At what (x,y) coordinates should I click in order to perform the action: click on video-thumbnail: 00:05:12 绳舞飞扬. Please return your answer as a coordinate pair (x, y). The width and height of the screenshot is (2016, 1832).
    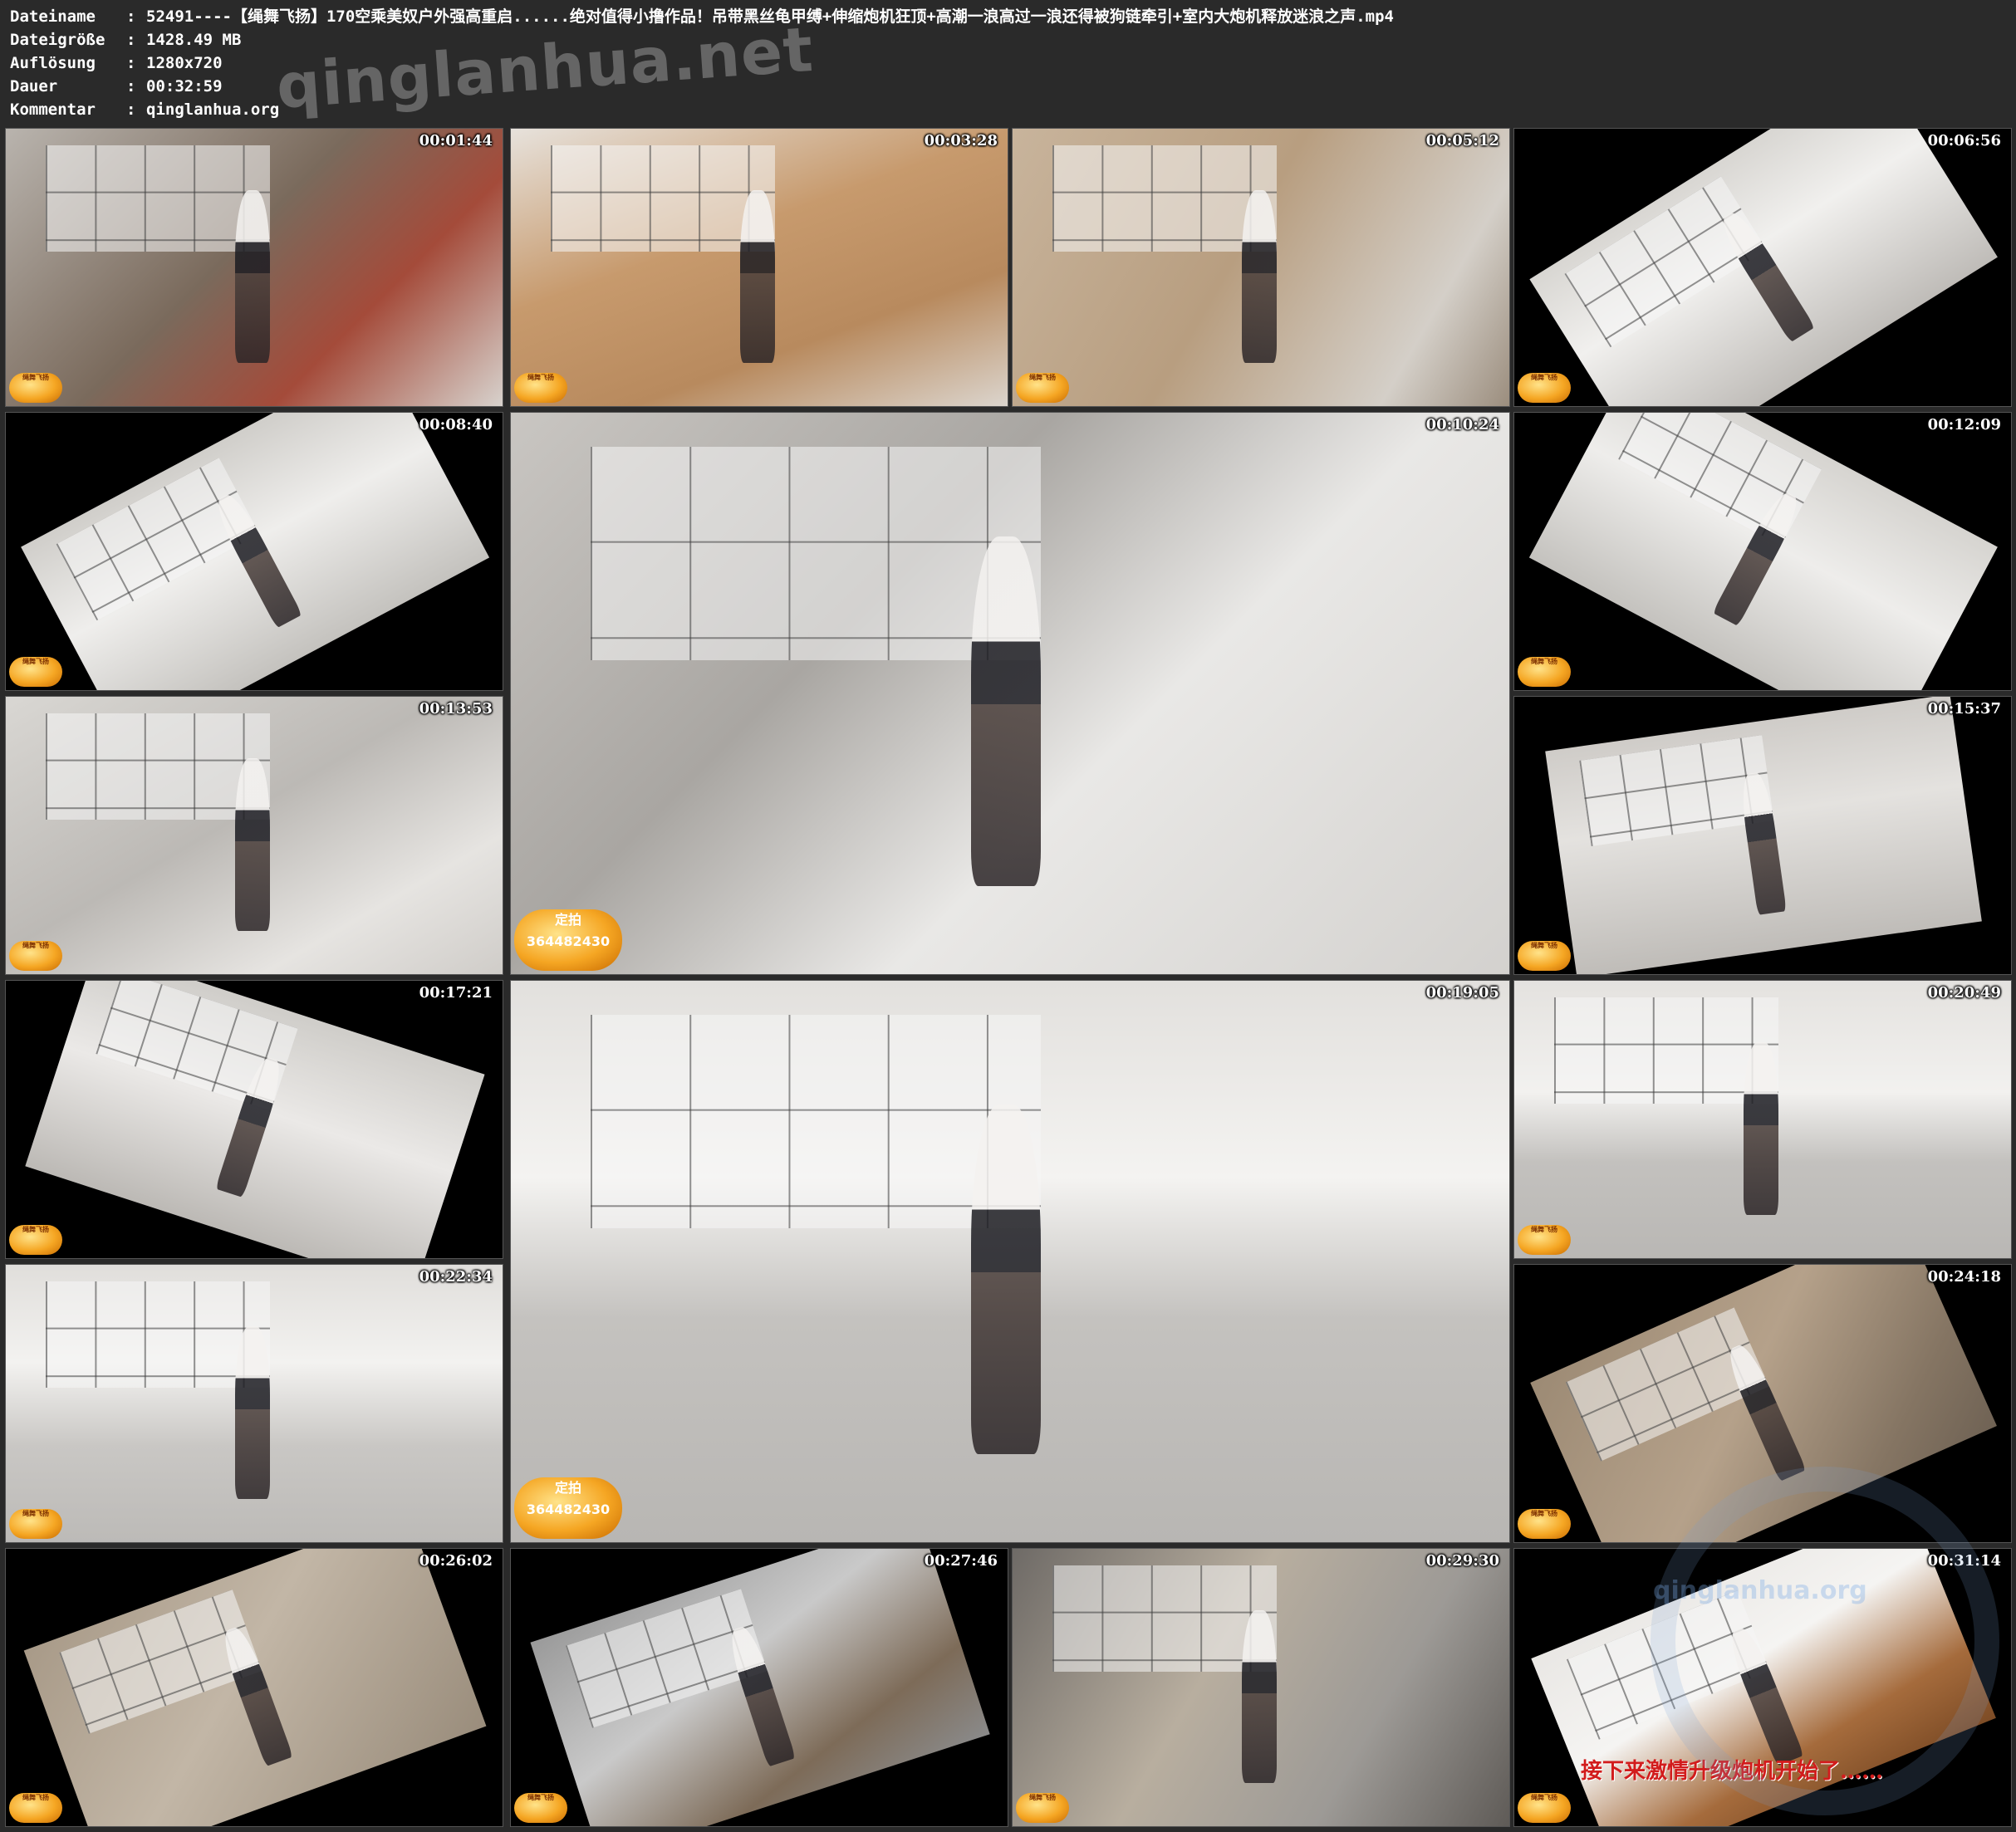
    Looking at the image, I should click on (1261, 267).